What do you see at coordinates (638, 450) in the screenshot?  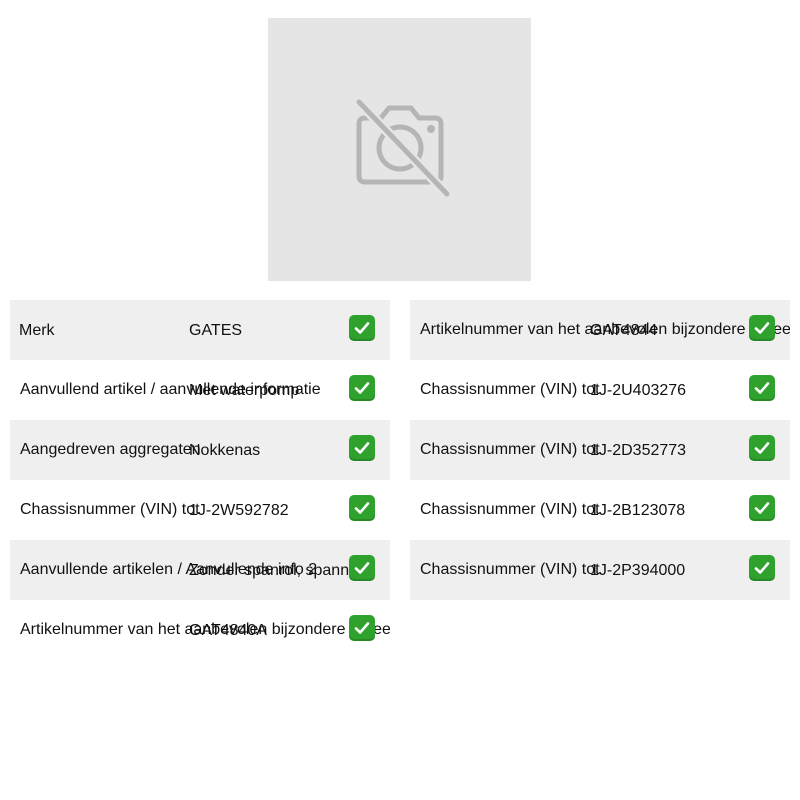 I see `attribute-value: 1J-2D352773` at bounding box center [638, 450].